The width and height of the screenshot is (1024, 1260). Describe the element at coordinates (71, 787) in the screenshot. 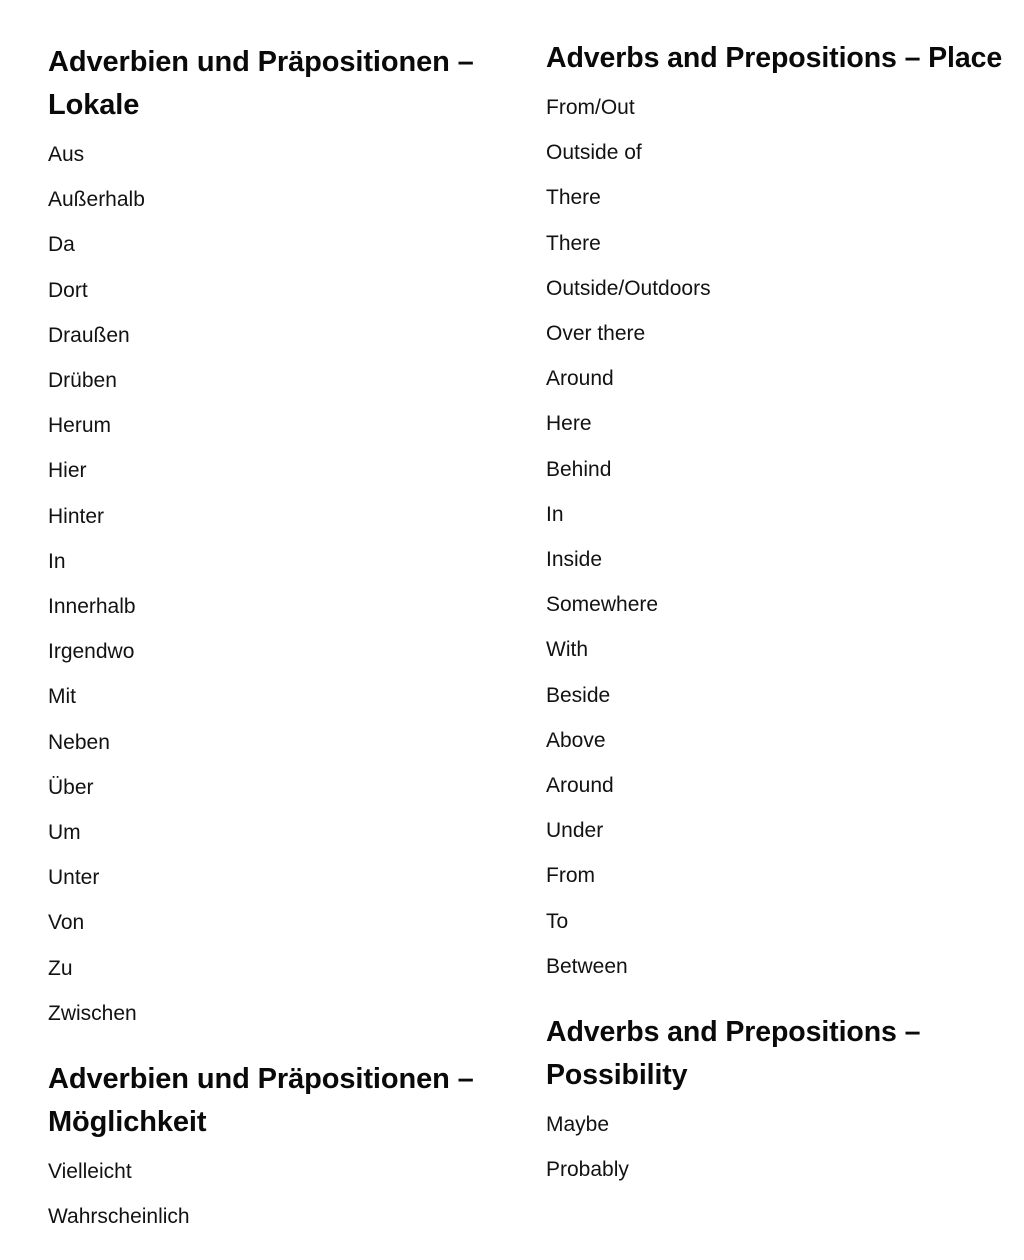

I see `list-item: Über` at that location.